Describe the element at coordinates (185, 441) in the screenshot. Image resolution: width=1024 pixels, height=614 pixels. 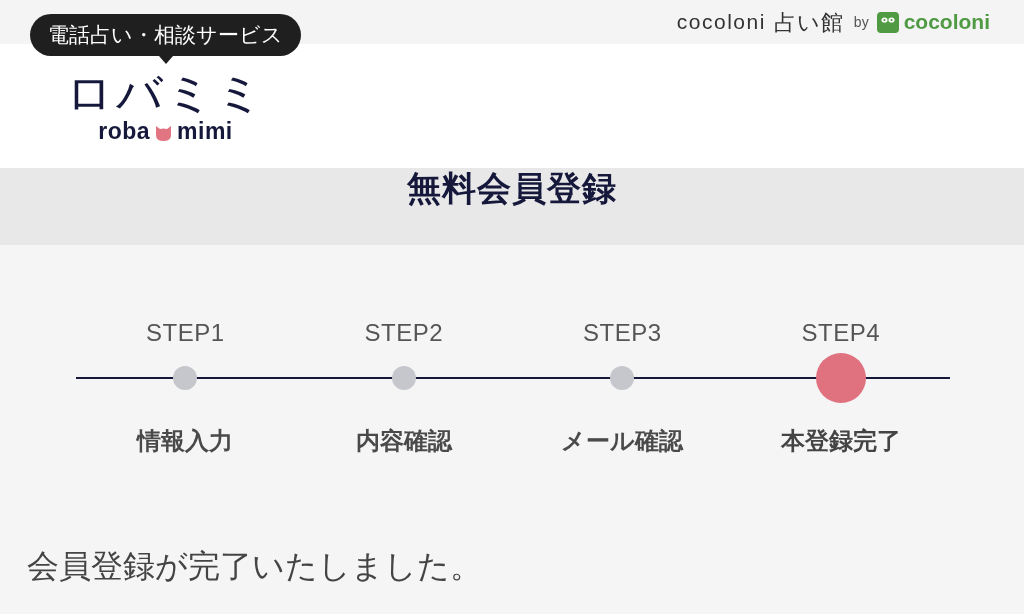
I see `step-name: 情報入力` at that location.